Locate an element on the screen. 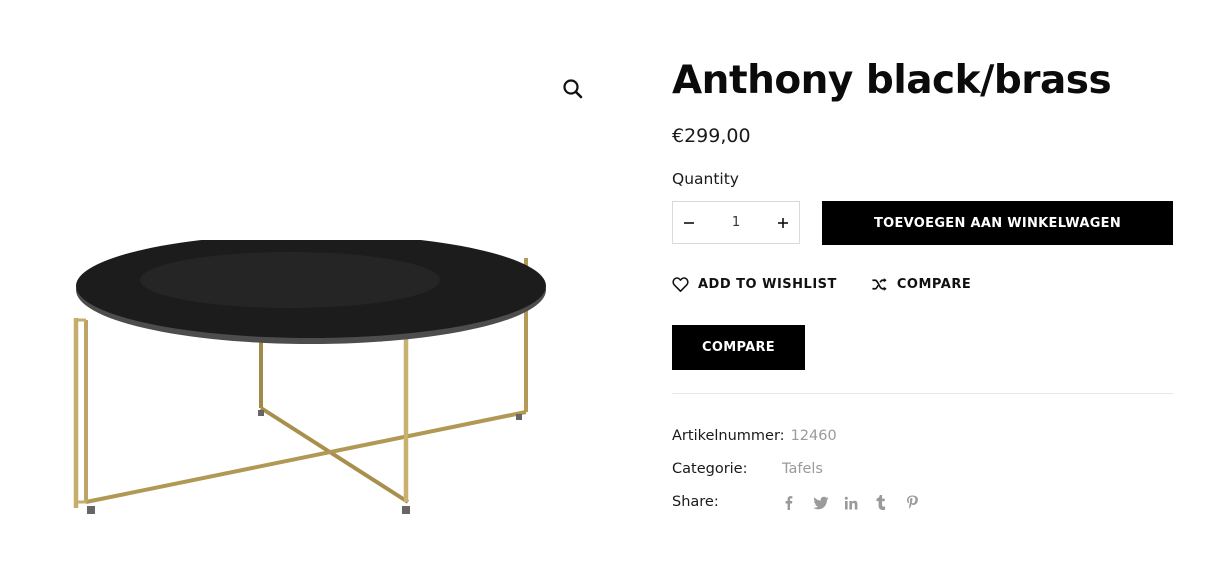 The width and height of the screenshot is (1226, 581). compare-button: COMPARE is located at coordinates (738, 347).